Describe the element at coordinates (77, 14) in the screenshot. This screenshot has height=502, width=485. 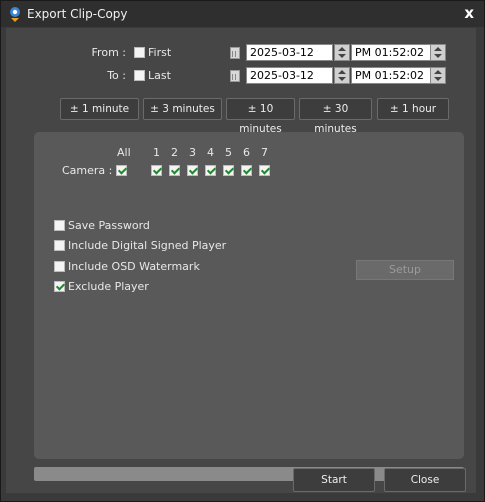
I see `window-title: Export Clip-Copy` at that location.